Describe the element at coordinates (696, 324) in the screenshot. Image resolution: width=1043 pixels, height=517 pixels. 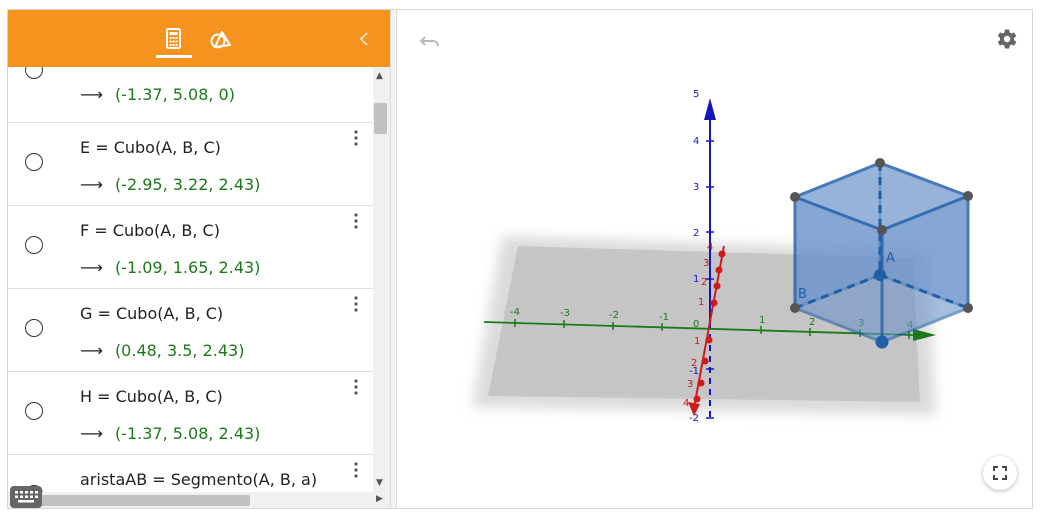
I see `x-tick-label: 0` at that location.